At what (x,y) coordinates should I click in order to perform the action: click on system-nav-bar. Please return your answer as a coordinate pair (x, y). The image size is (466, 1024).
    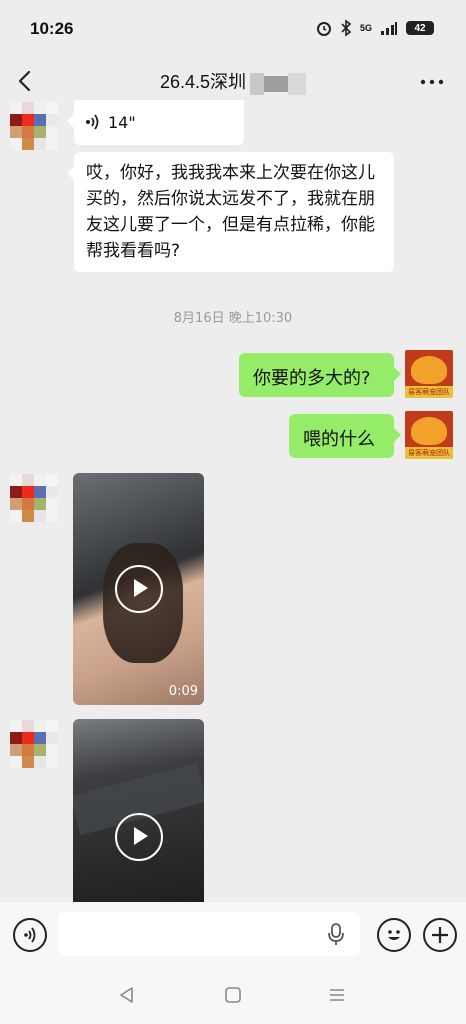
    Looking at the image, I should click on (233, 994).